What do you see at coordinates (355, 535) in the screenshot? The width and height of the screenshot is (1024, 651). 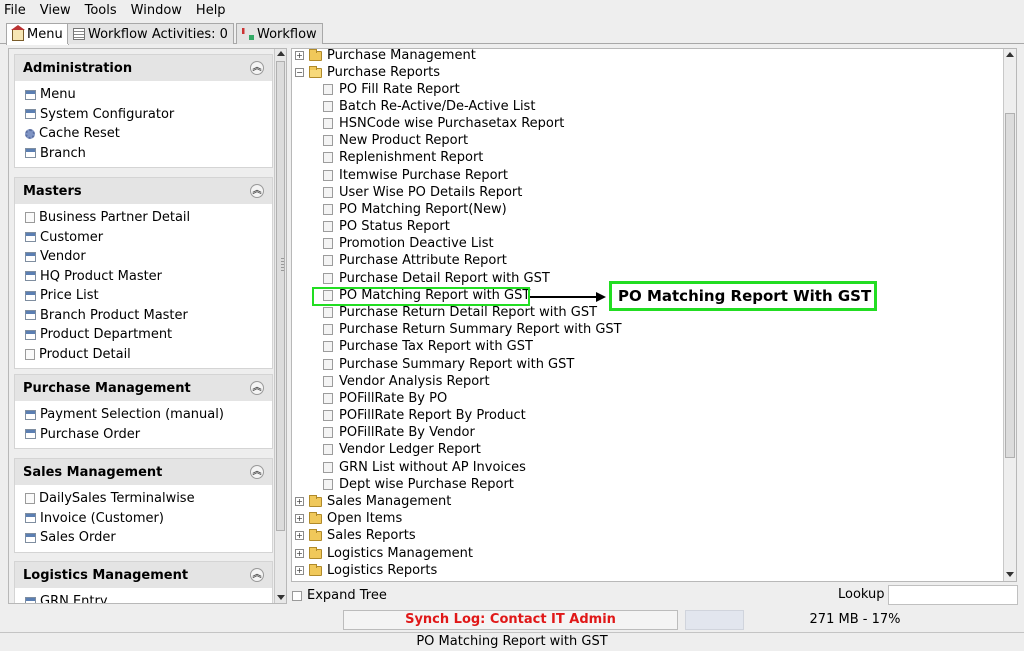 I see `tree-folder-sales-reports: + Sales Reports` at bounding box center [355, 535].